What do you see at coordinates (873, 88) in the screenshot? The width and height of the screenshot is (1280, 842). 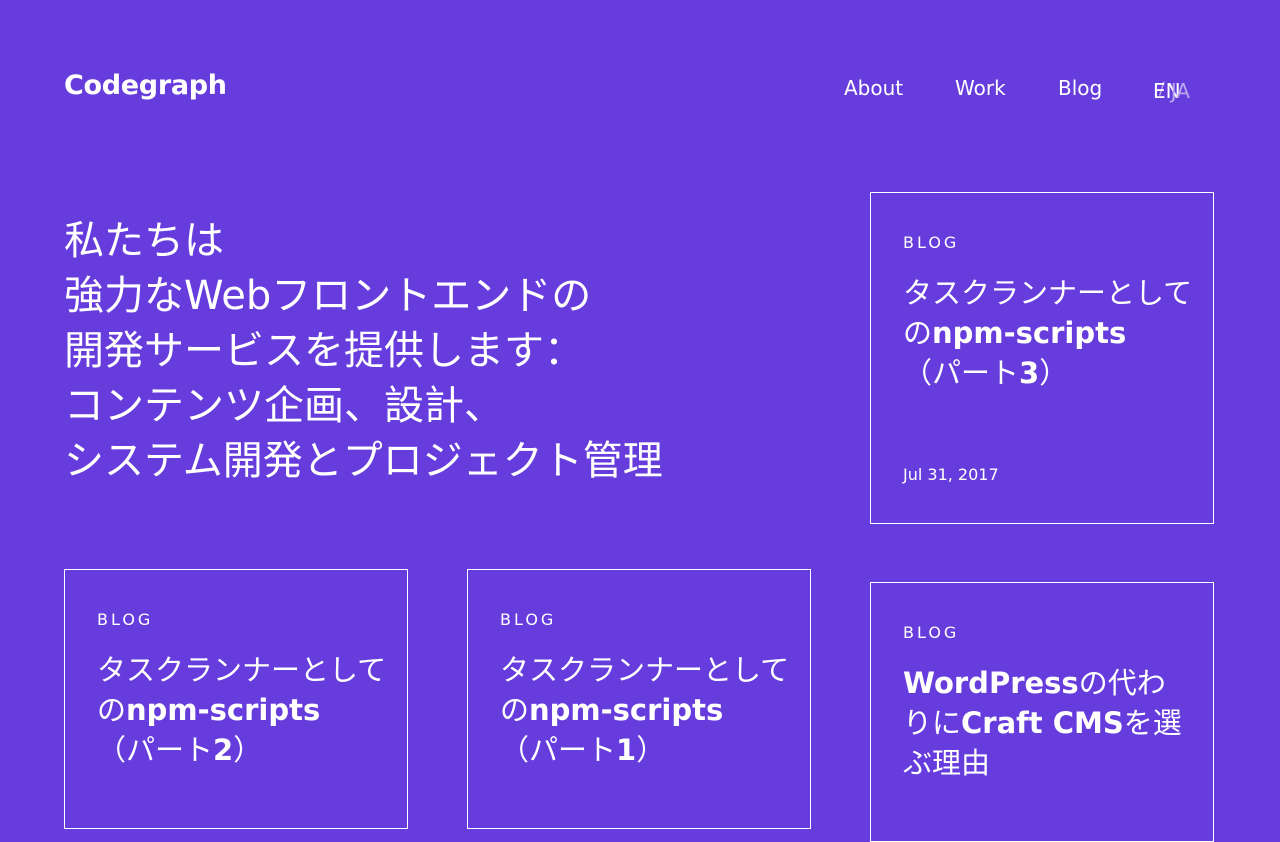 I see `nav-about: About` at bounding box center [873, 88].